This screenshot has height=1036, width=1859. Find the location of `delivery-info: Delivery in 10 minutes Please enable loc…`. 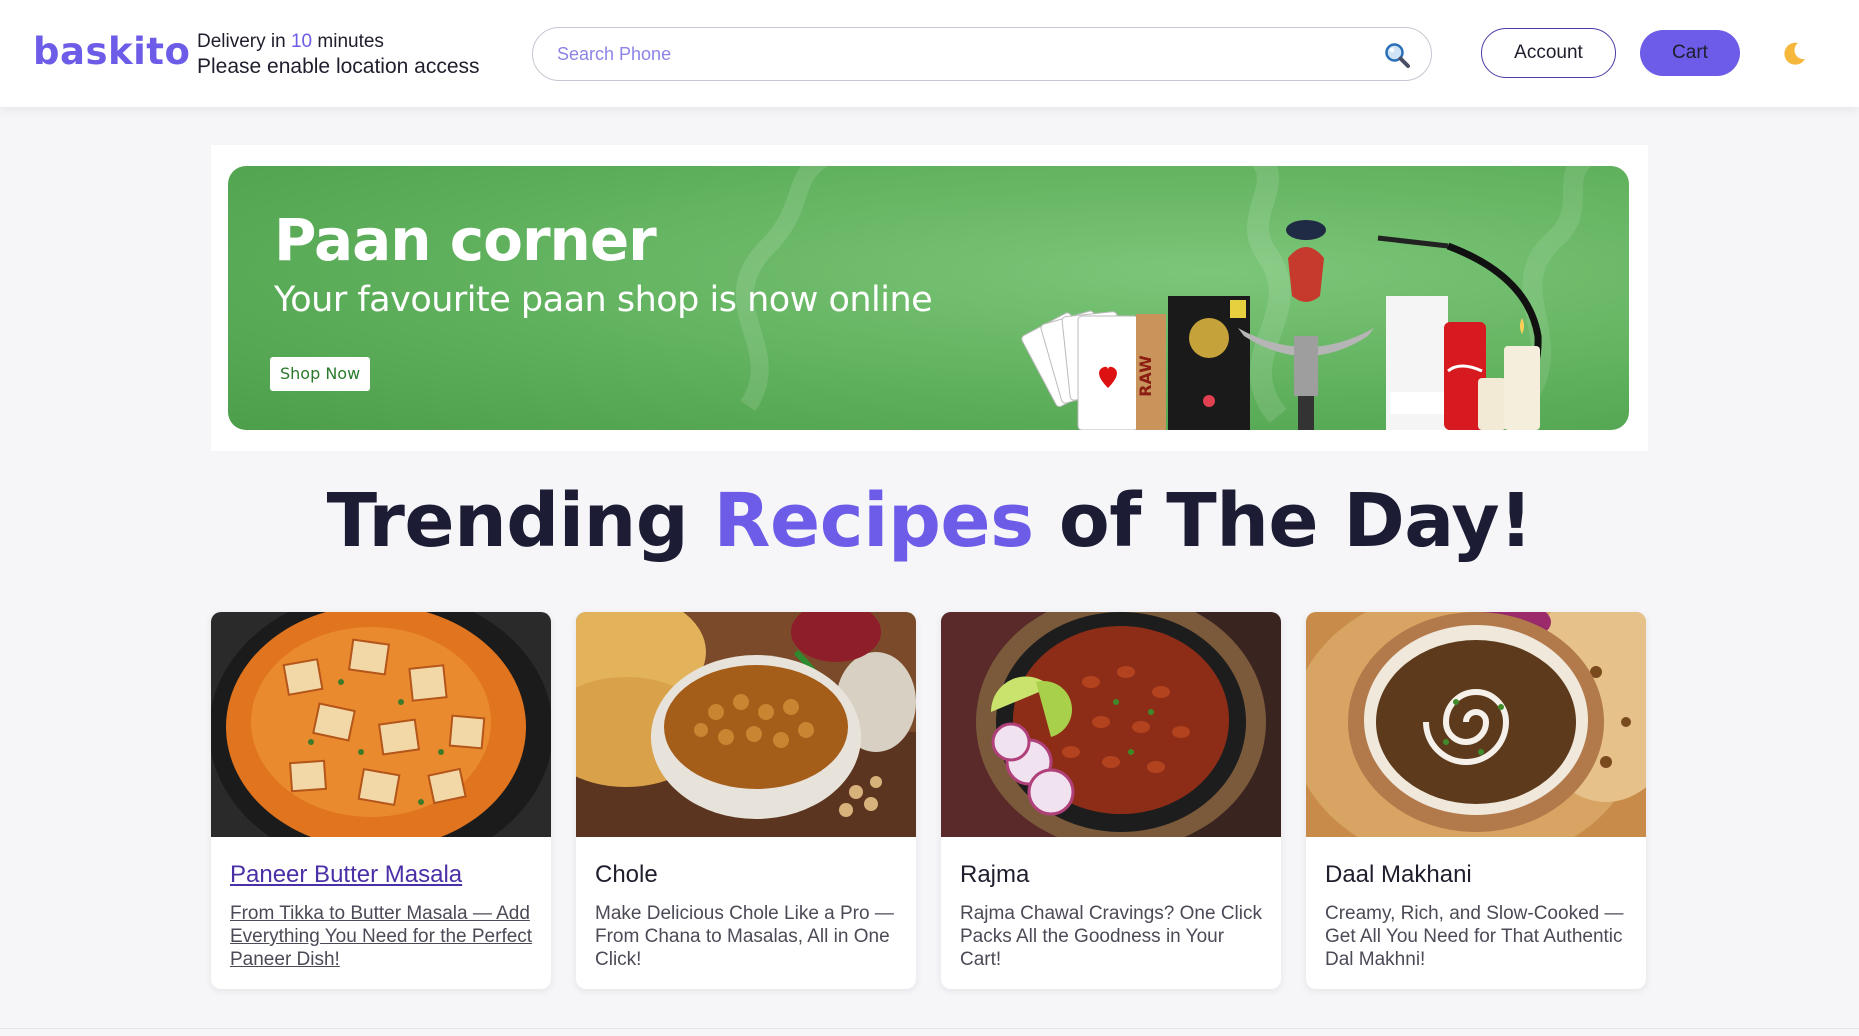

delivery-info: Delivery in 10 minutes Please enable loc… is located at coordinates (338, 55).